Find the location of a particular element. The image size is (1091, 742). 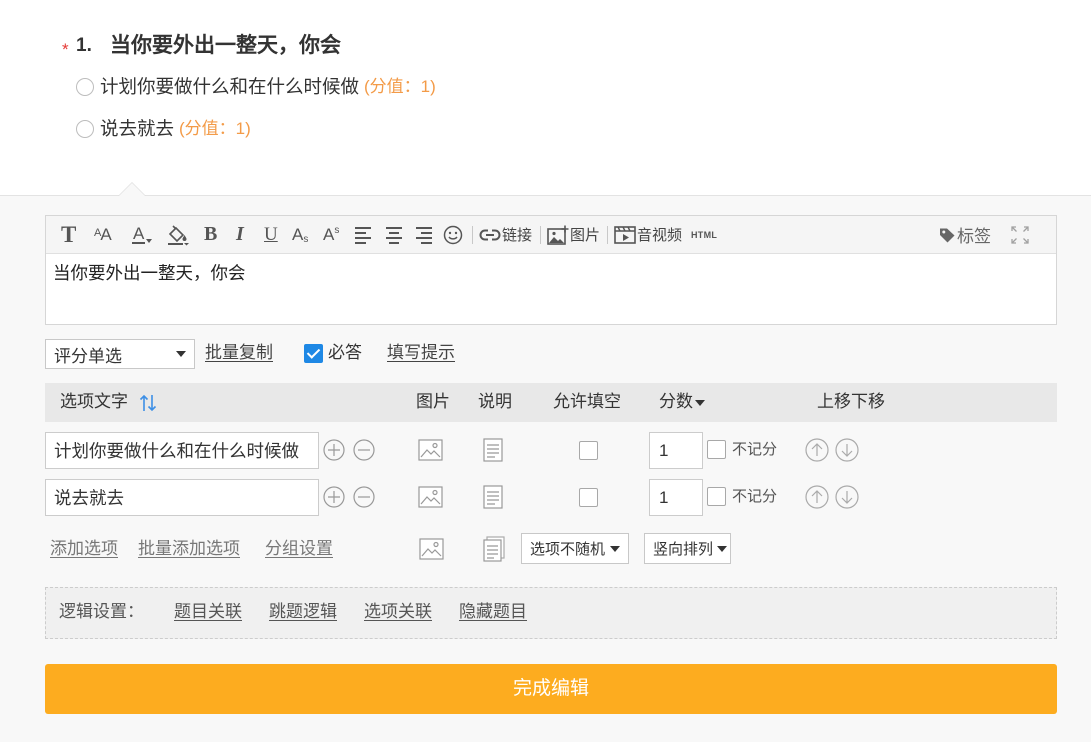

subscript-glyph: A is located at coordinates (298, 234).